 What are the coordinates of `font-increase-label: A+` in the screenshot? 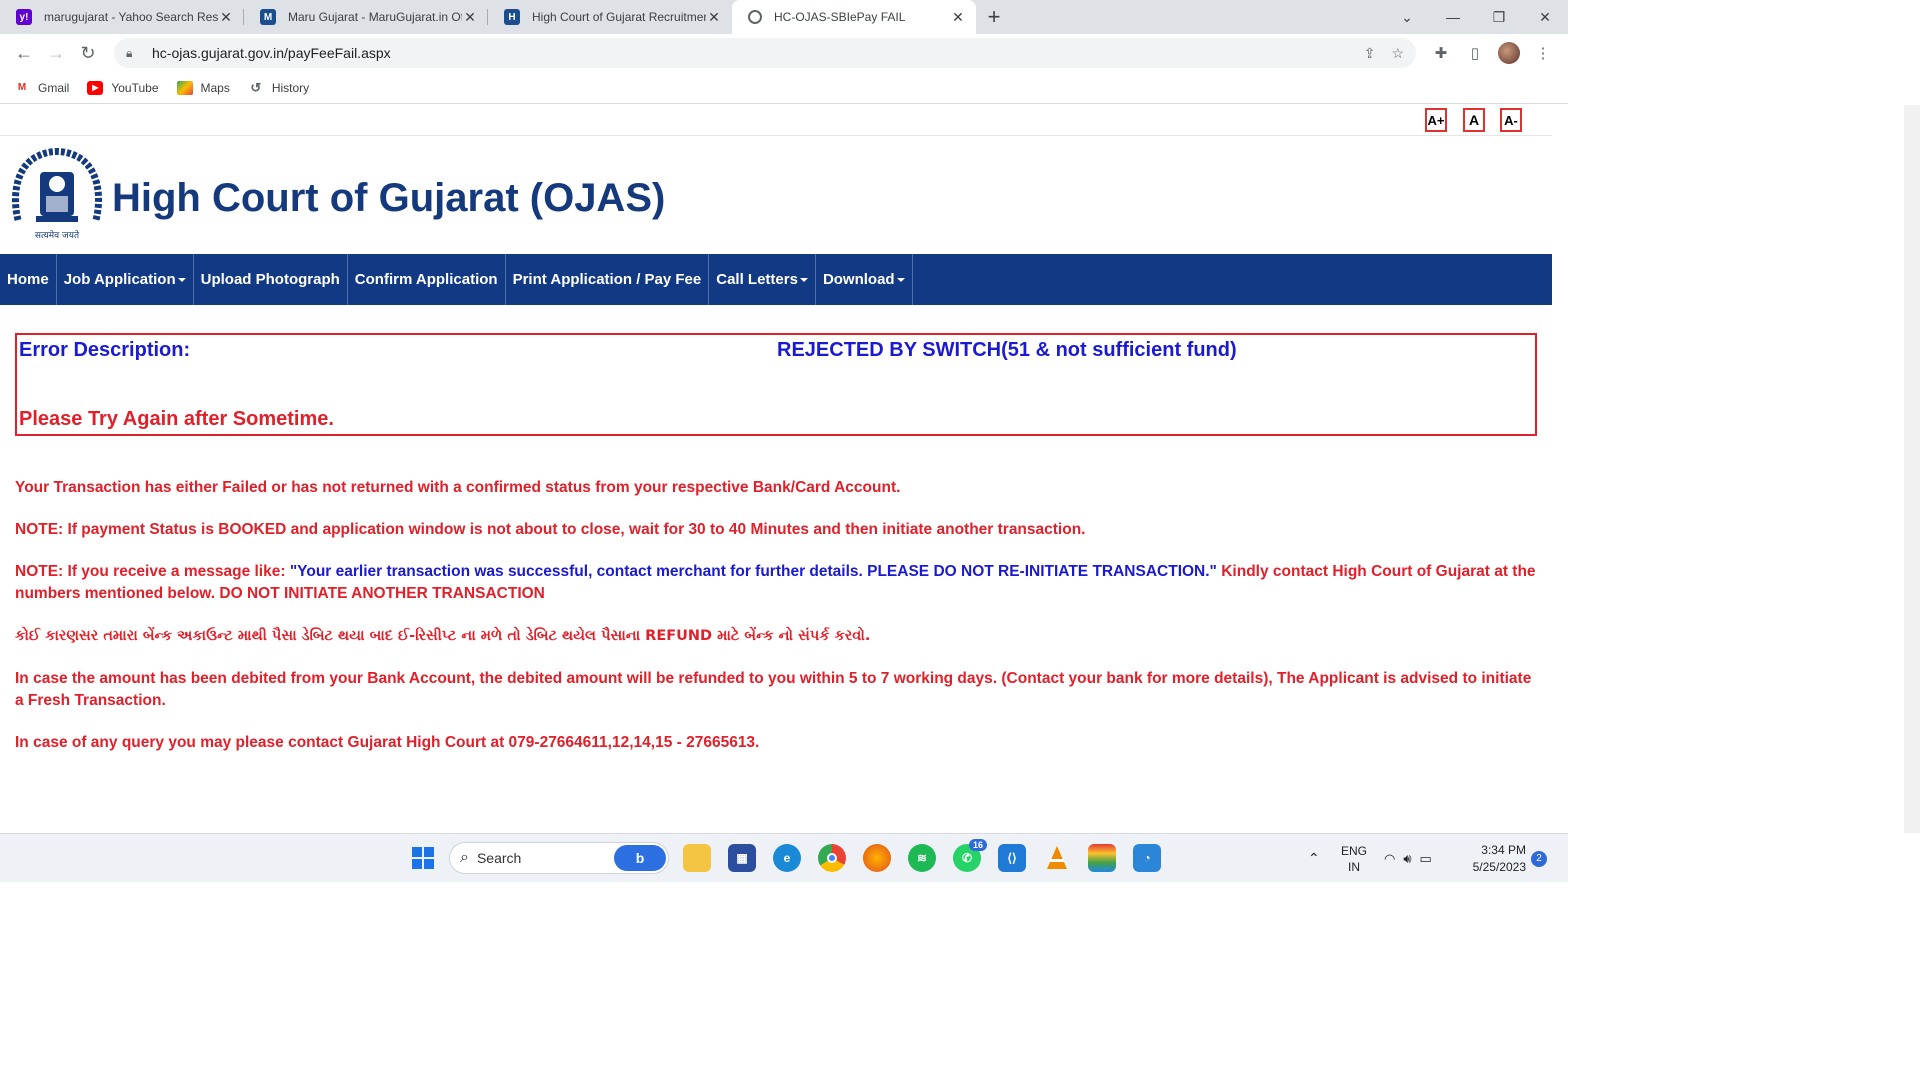 It's located at (1436, 120).